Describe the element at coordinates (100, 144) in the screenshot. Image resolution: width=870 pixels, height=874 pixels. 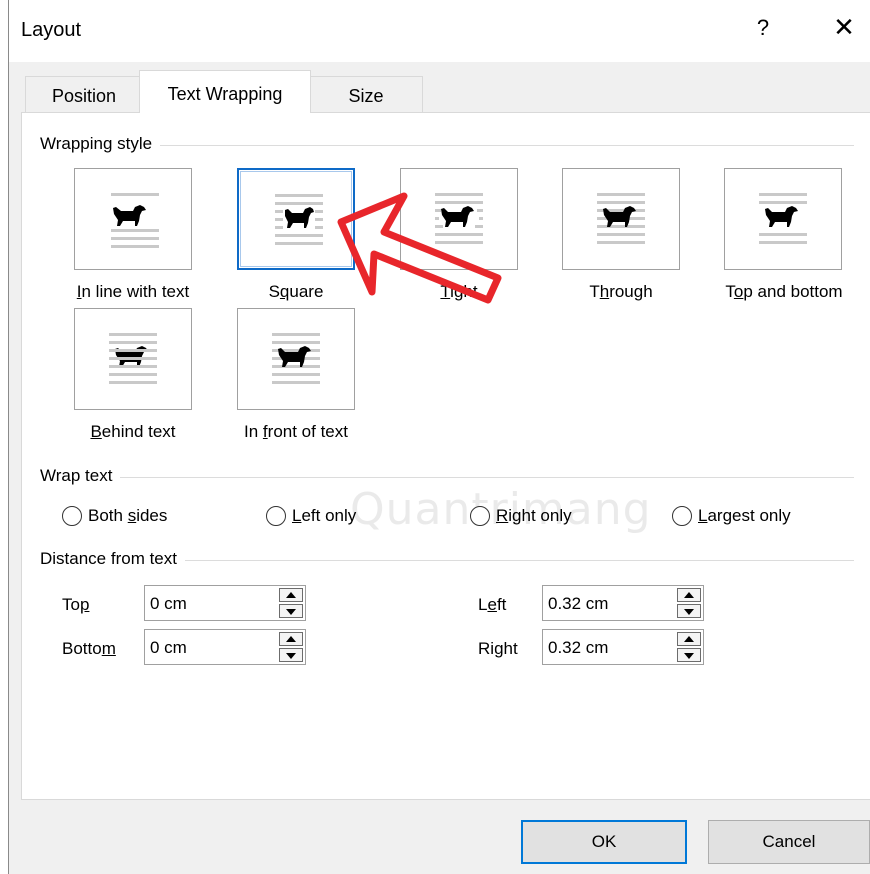
I see `wrapping-style-label: Wrapping style` at that location.